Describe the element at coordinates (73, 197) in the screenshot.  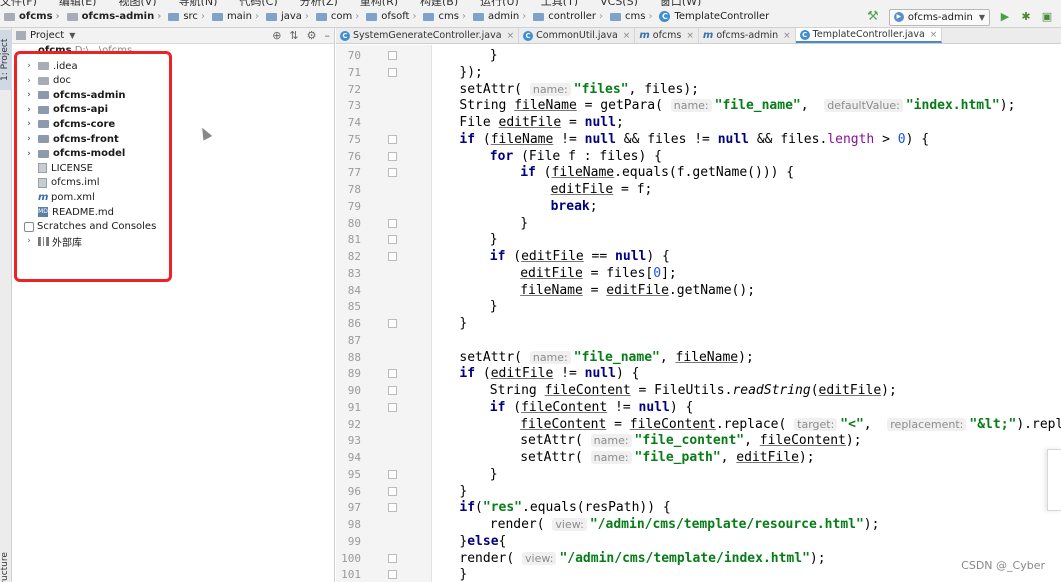
I see `tree-item-label: pom.xml` at that location.